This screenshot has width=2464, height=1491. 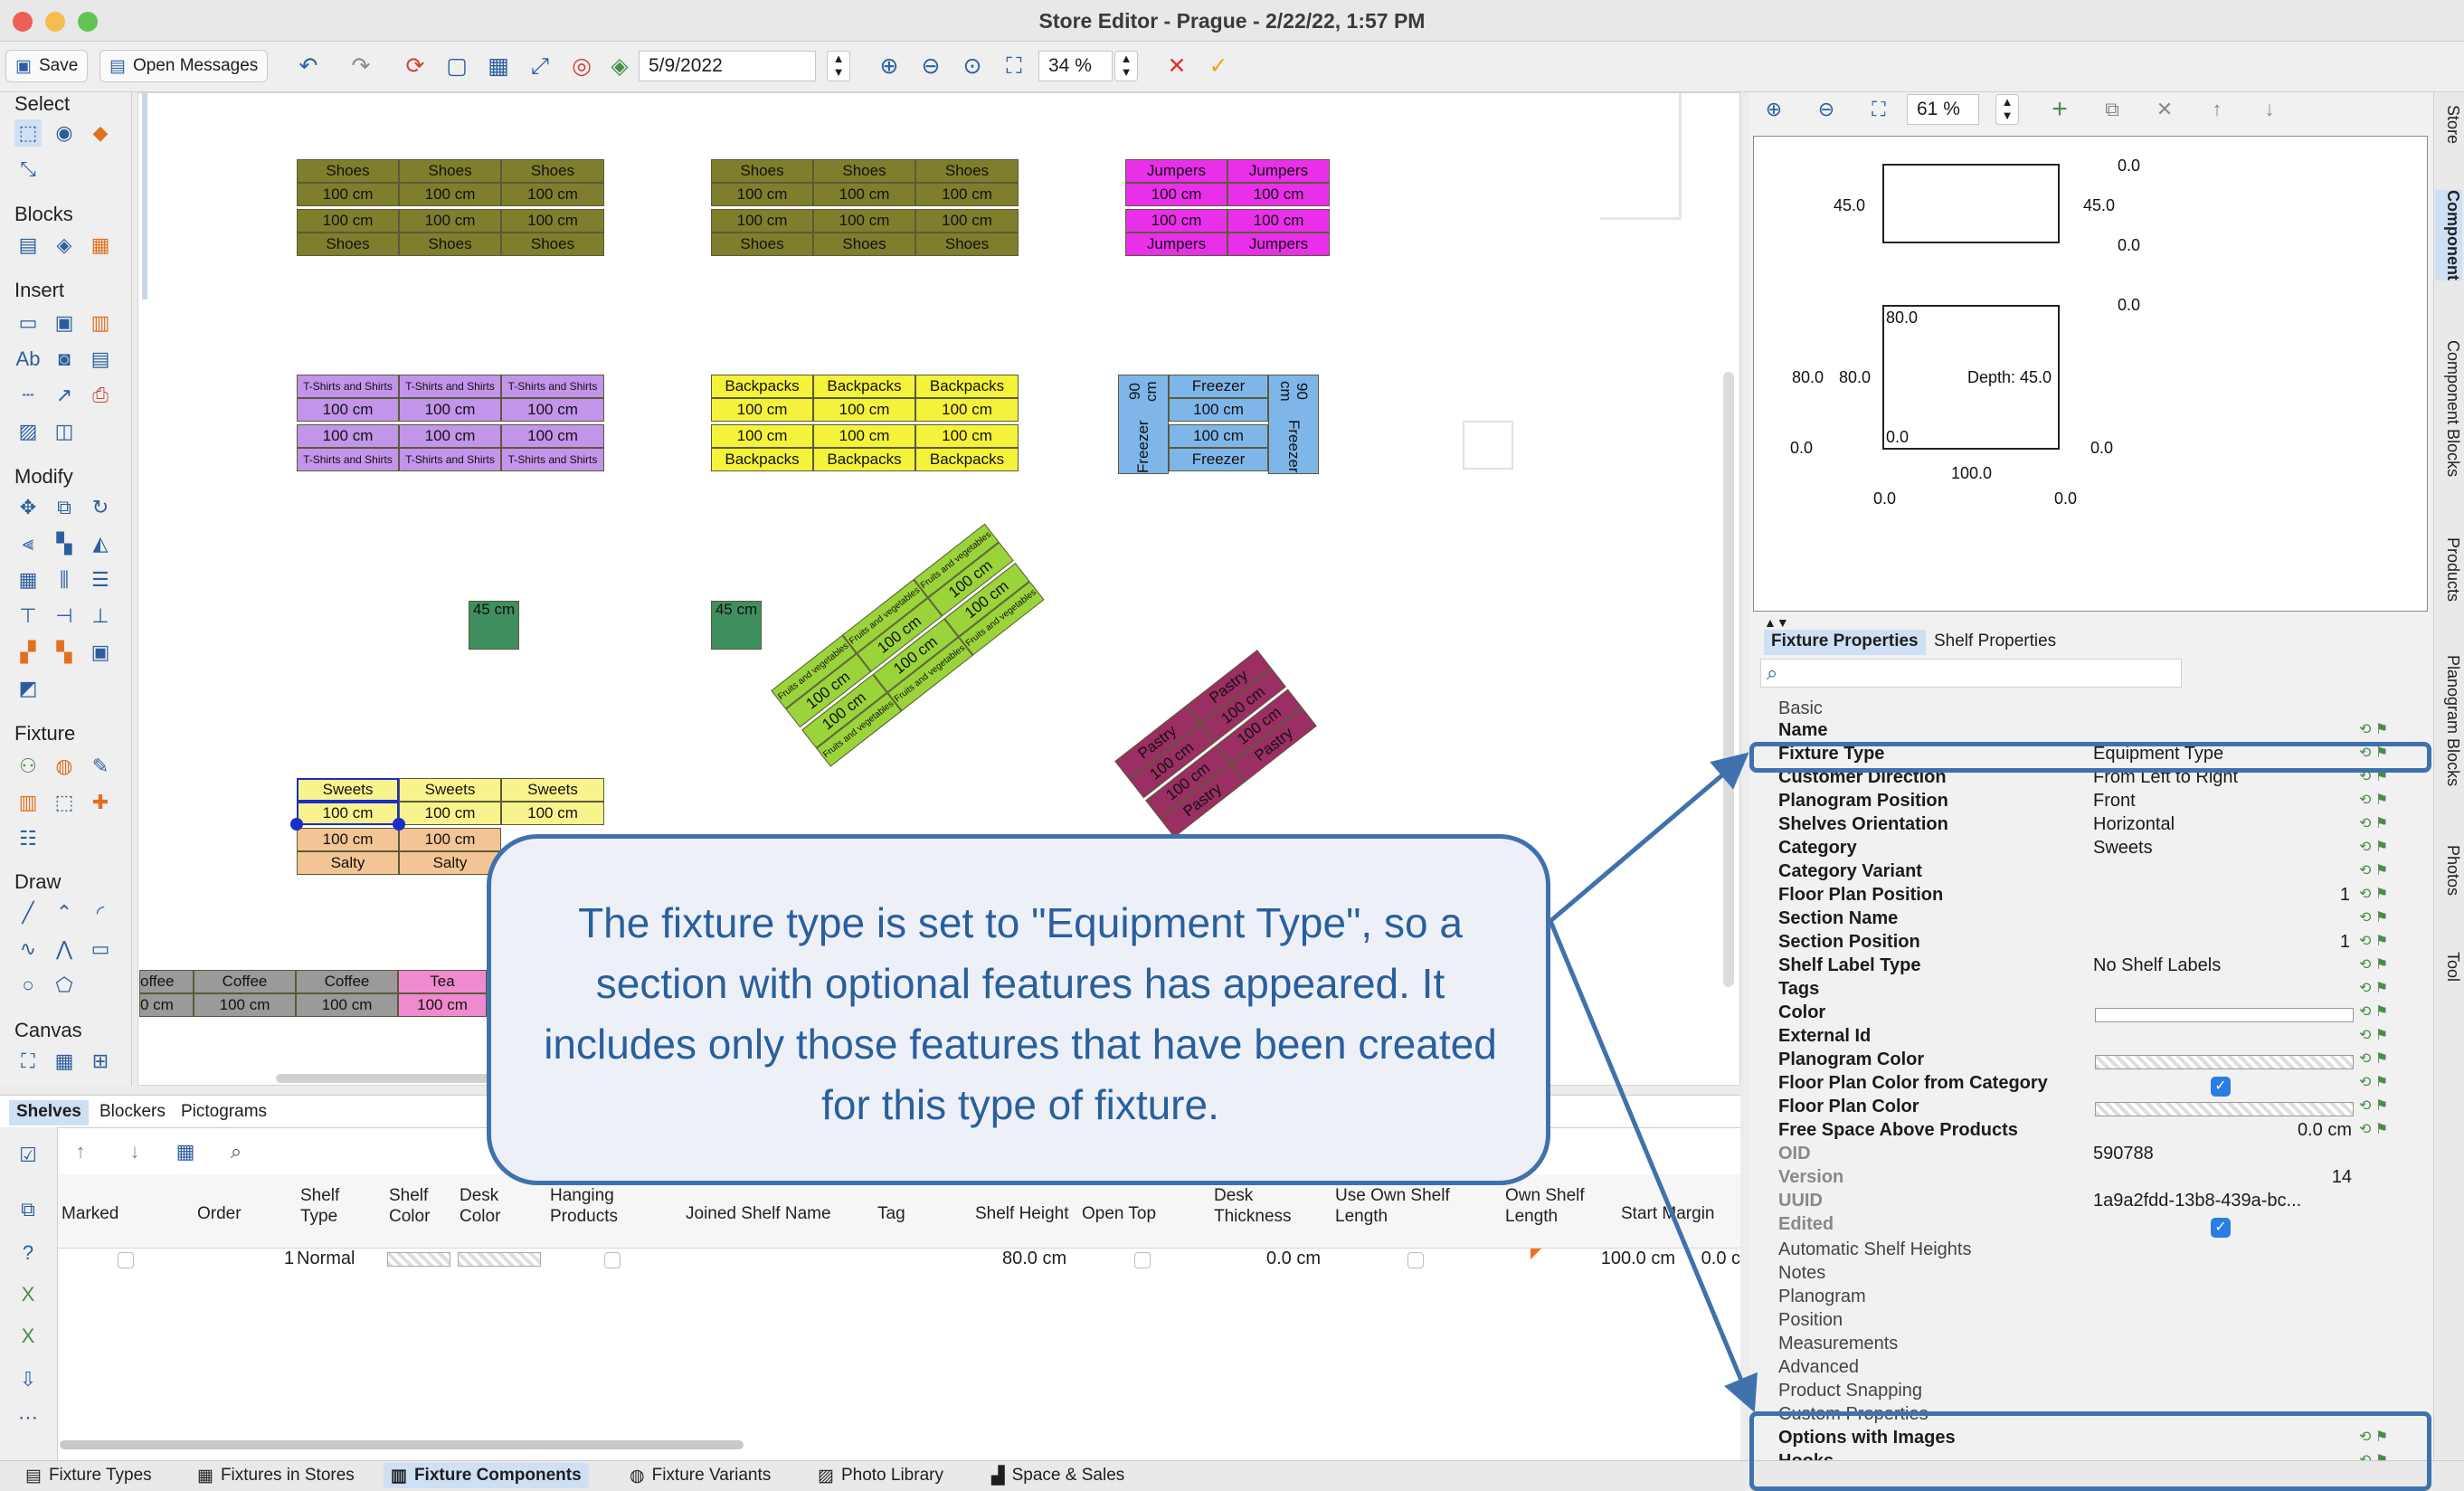 I want to click on highlight-custom-properties, so click(x=2090, y=1451).